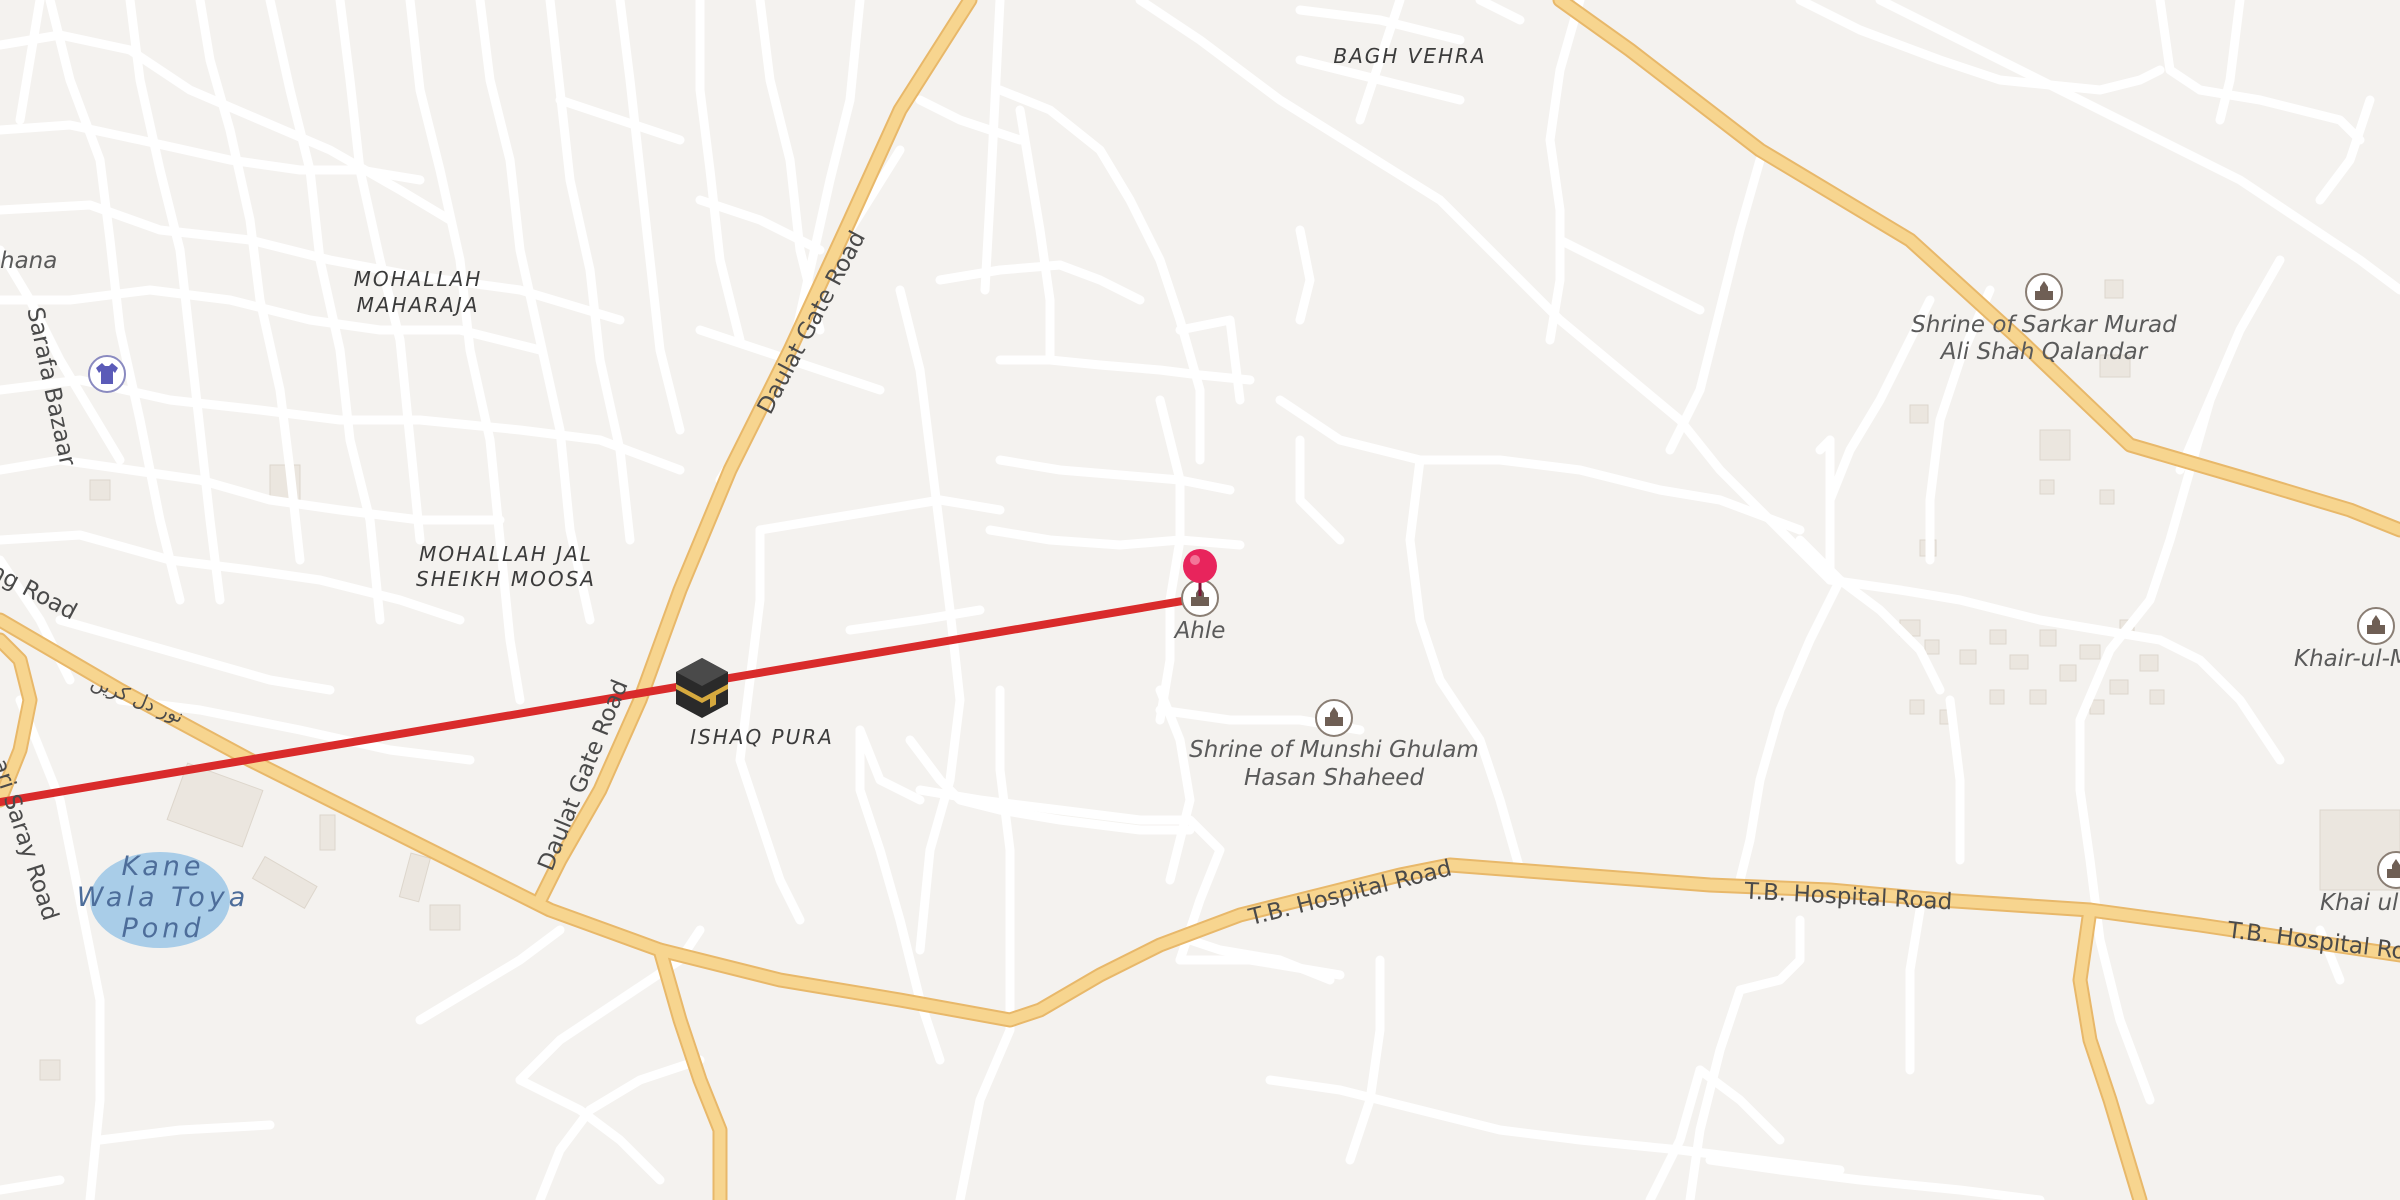 This screenshot has width=2400, height=1200. What do you see at coordinates (2044, 325) in the screenshot?
I see `poi-label-shrine-sarkar-1: Shrine of Sarkar Murad` at bounding box center [2044, 325].